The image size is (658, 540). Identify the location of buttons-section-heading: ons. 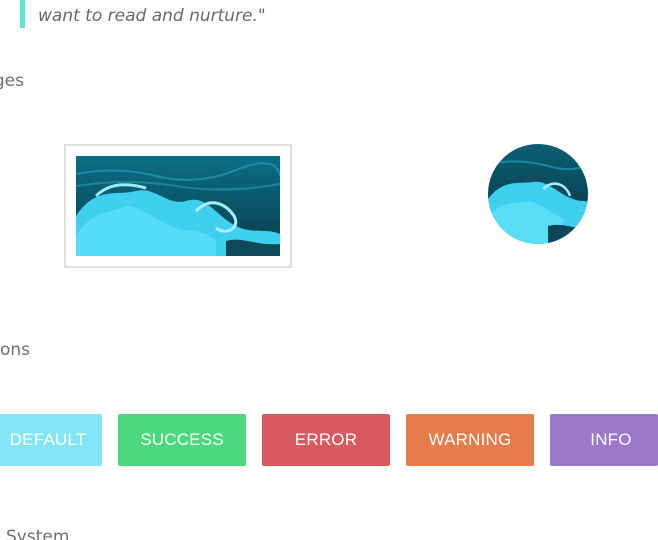
(15, 350).